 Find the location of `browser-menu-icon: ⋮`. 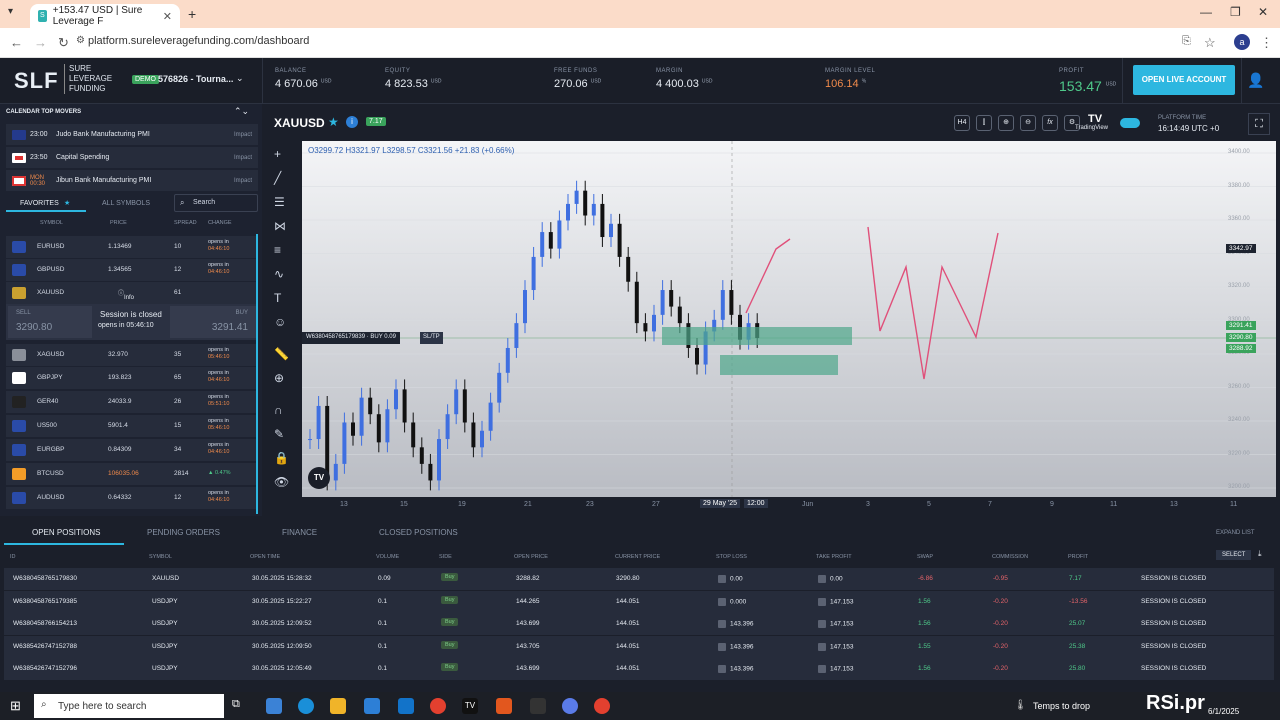

browser-menu-icon: ⋮ is located at coordinates (1266, 43).